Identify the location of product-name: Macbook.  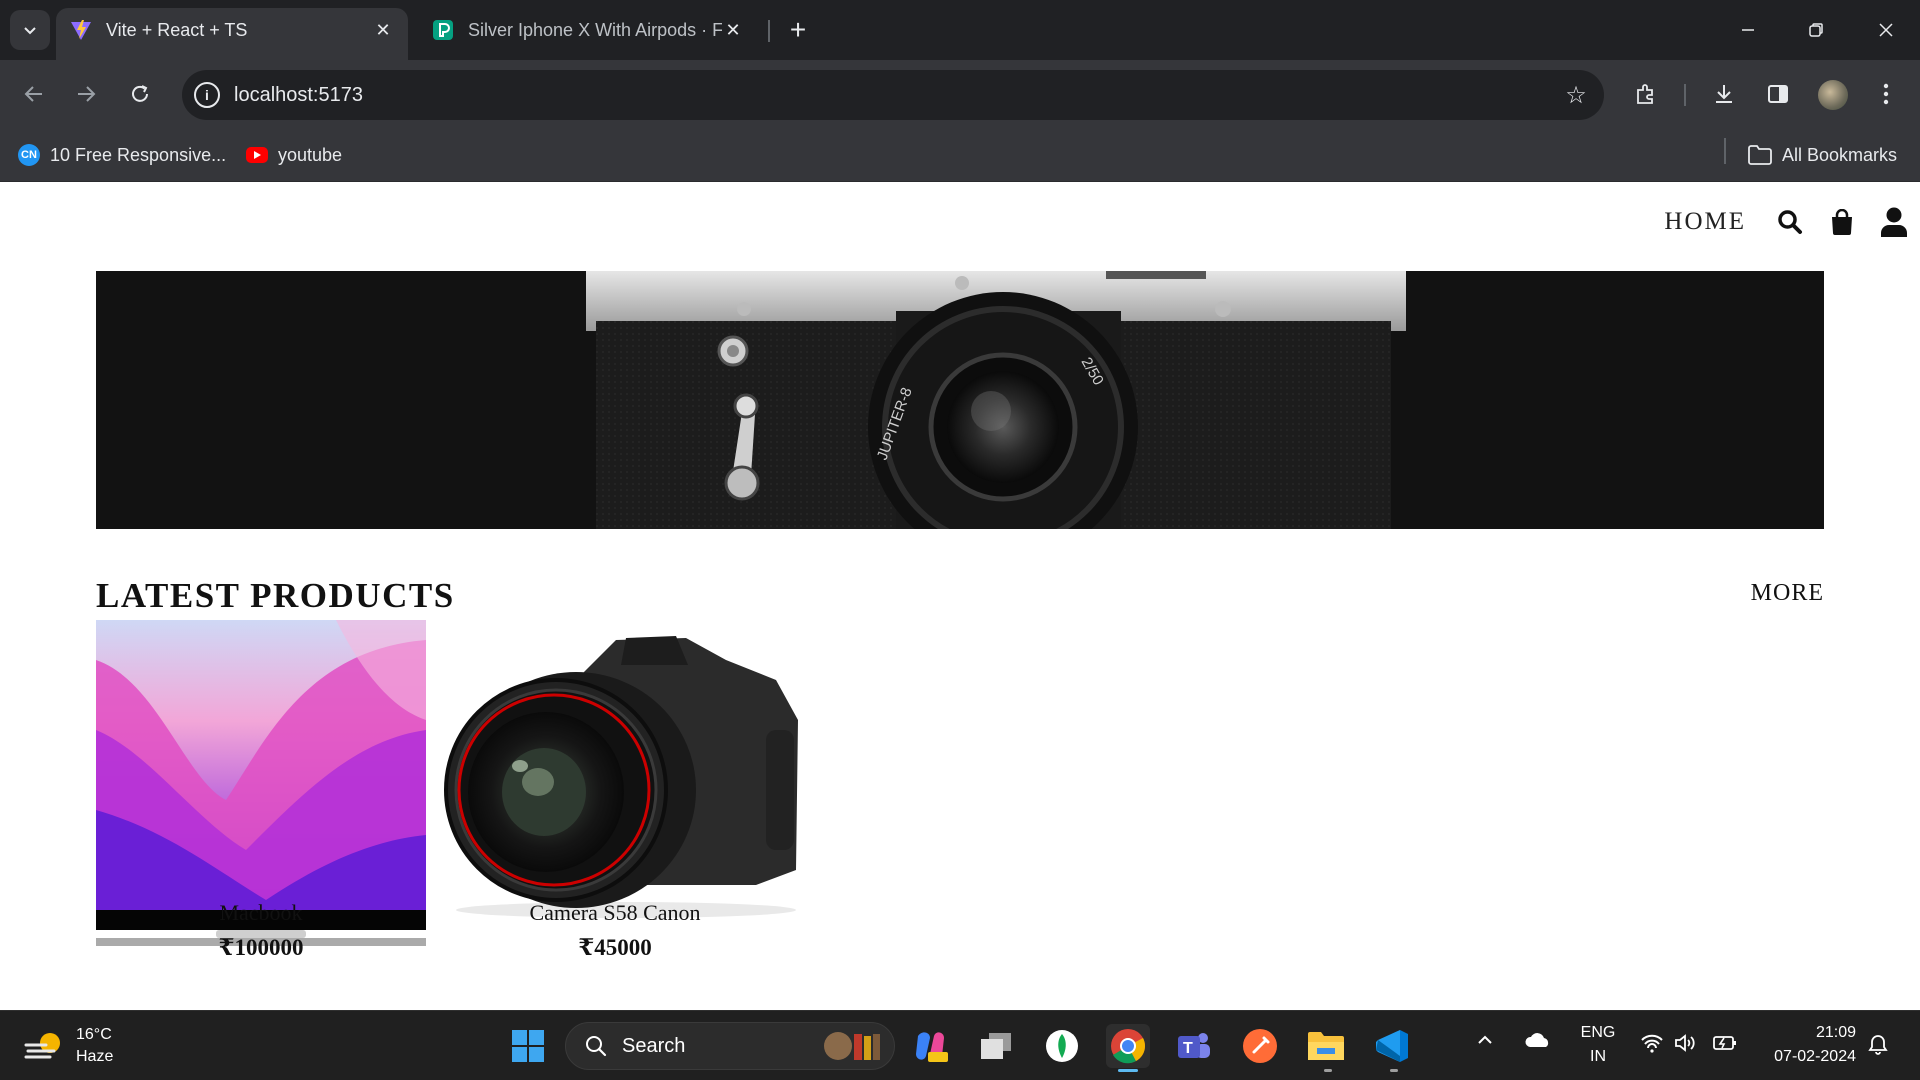
(261, 912).